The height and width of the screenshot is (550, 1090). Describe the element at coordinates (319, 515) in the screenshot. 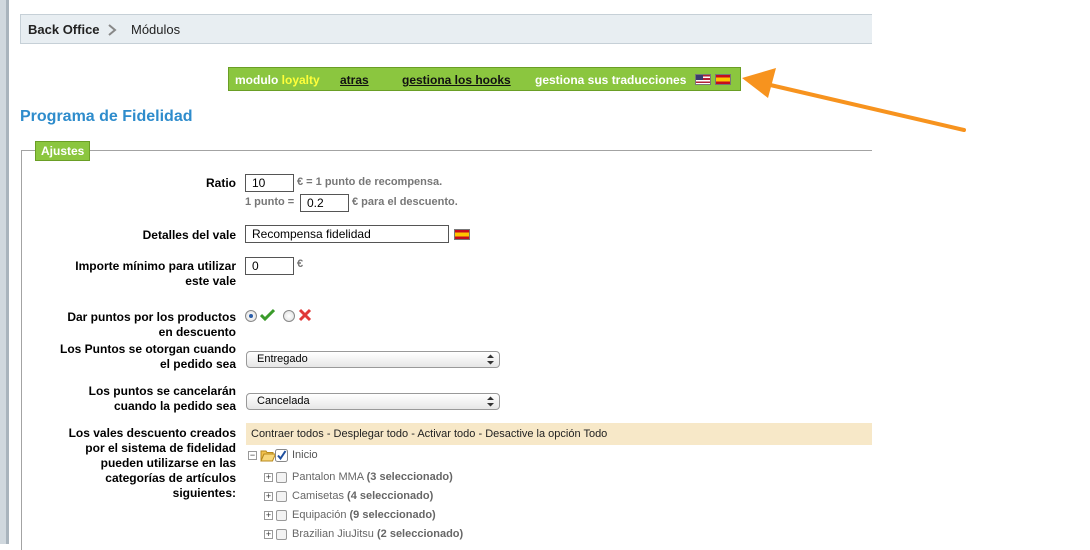

I see `category-name: Equipación` at that location.